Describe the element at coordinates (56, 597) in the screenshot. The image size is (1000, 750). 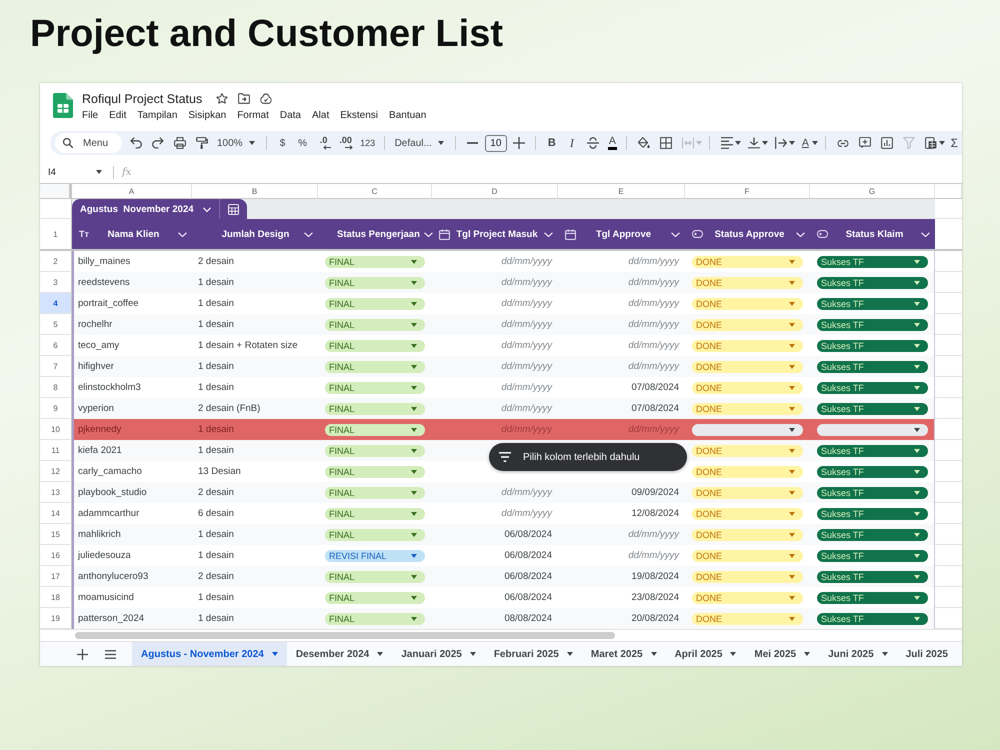
I see `row-number: 18` at that location.